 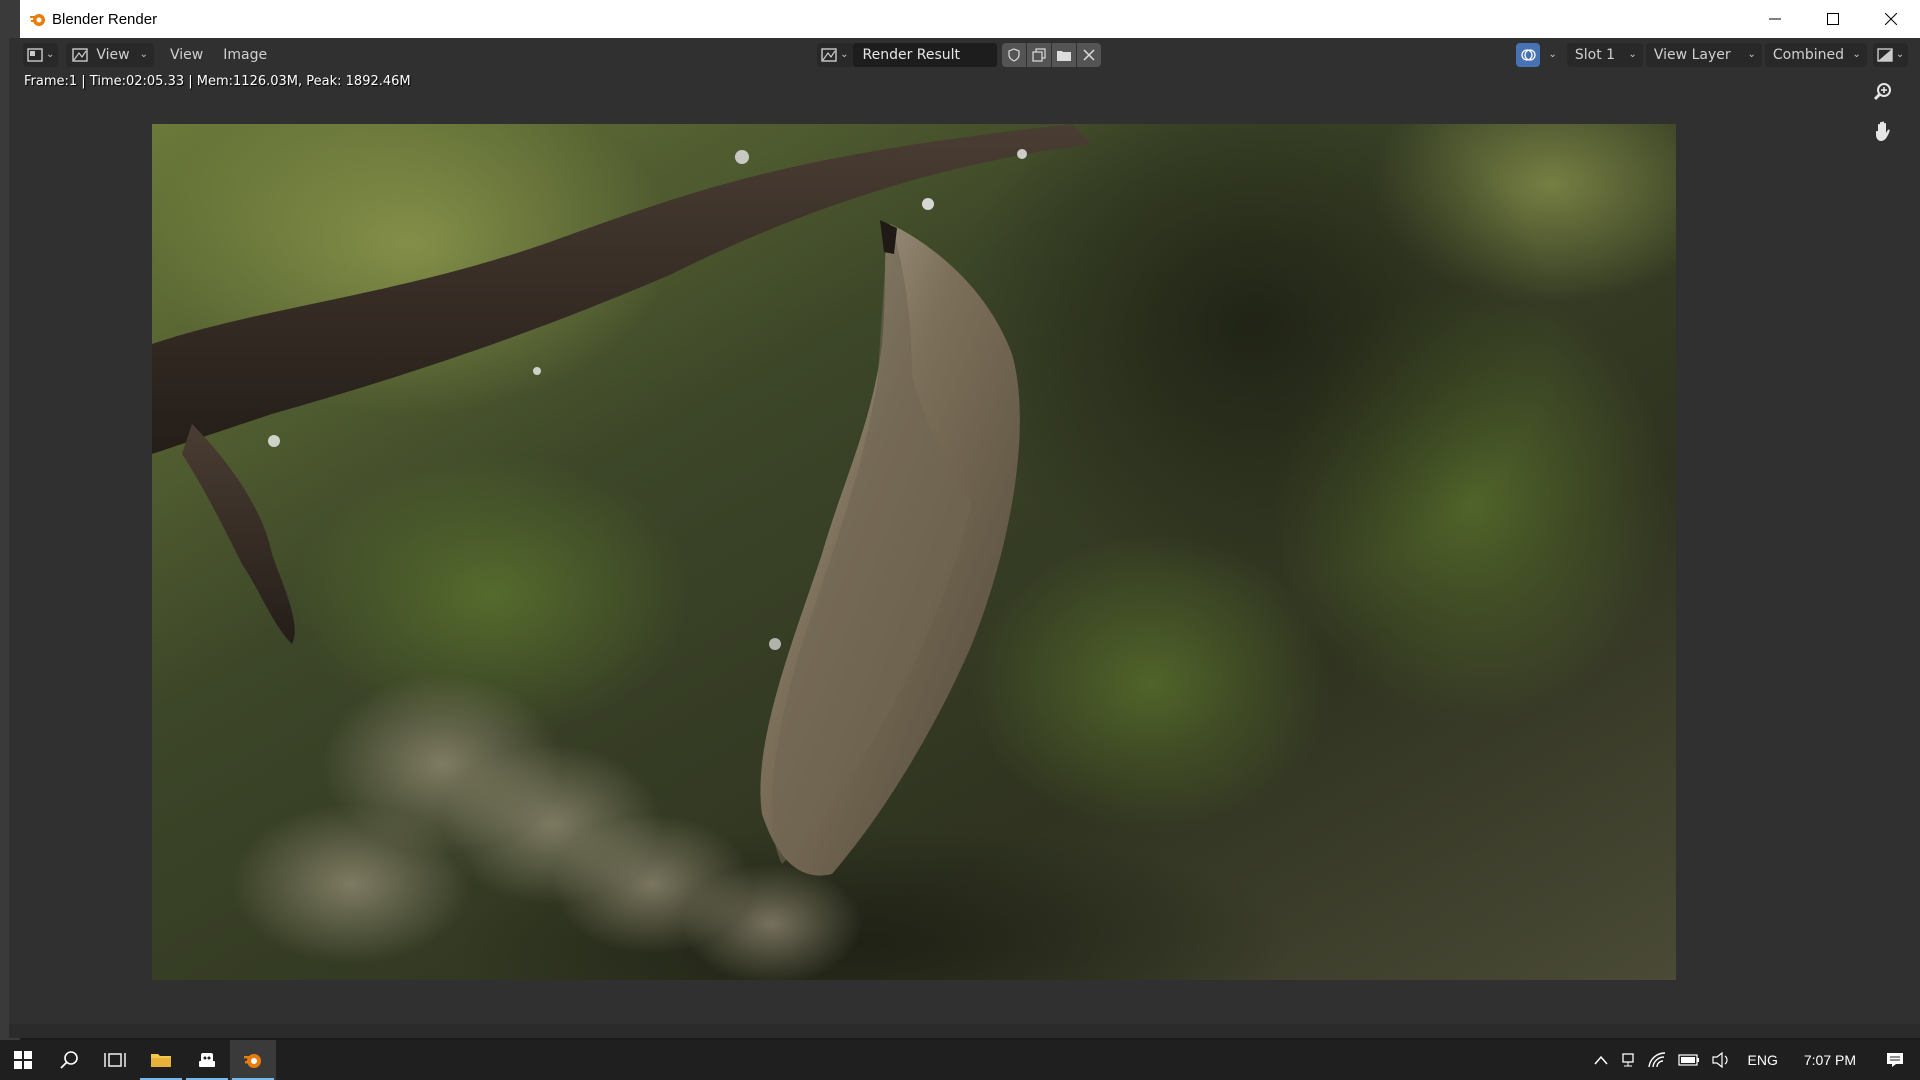 What do you see at coordinates (35, 54) in the screenshot?
I see `editor-type-icon` at bounding box center [35, 54].